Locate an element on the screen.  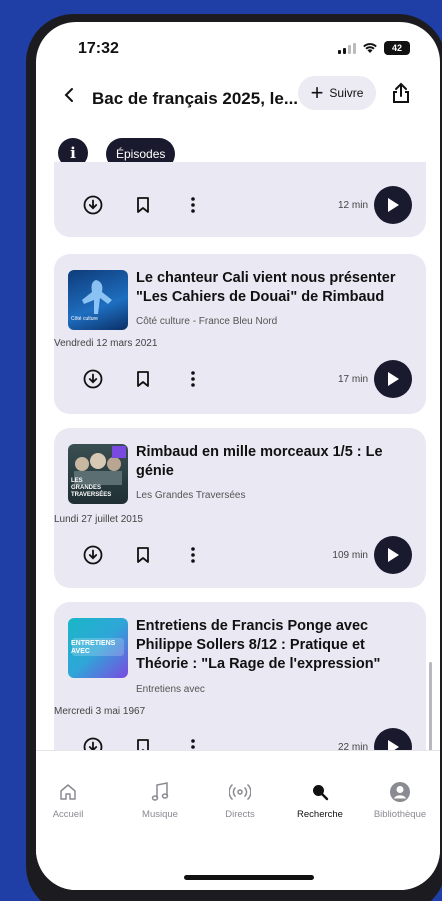
episode-thumbnail: ENTRETIENS AVEC is located at coordinates (98, 648).